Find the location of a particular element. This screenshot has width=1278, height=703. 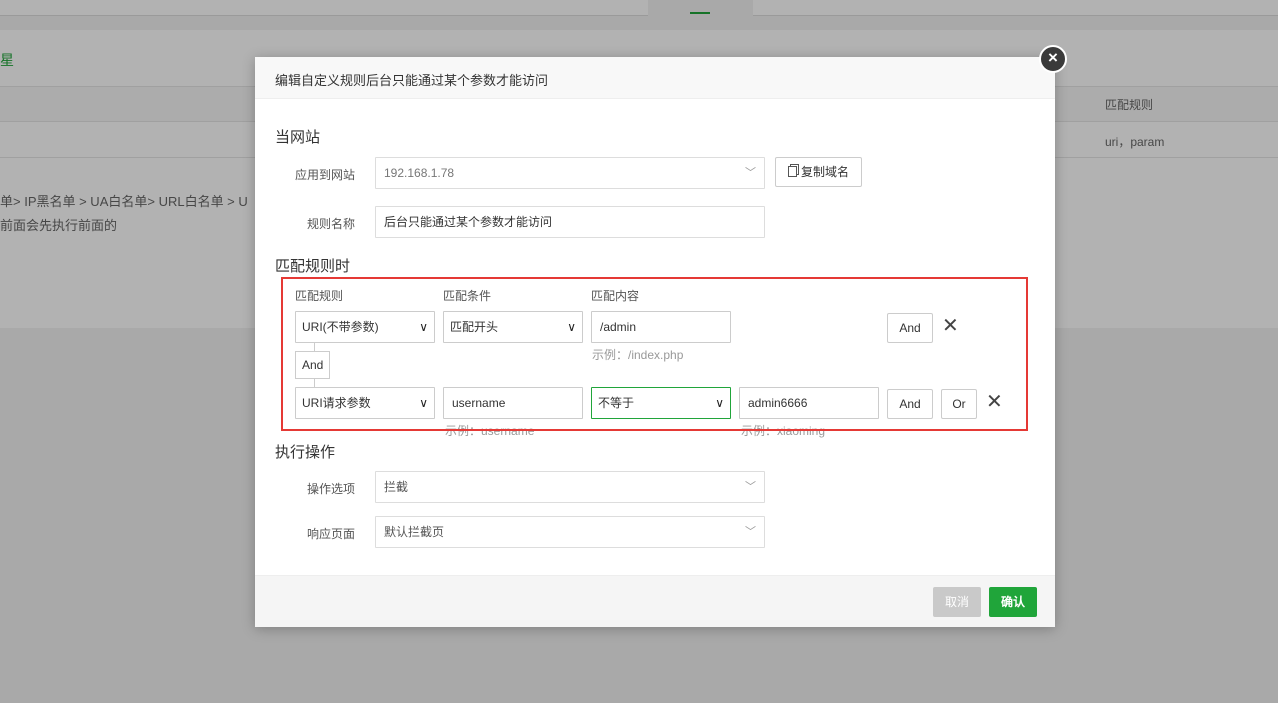

copy-icon is located at coordinates (792, 171).